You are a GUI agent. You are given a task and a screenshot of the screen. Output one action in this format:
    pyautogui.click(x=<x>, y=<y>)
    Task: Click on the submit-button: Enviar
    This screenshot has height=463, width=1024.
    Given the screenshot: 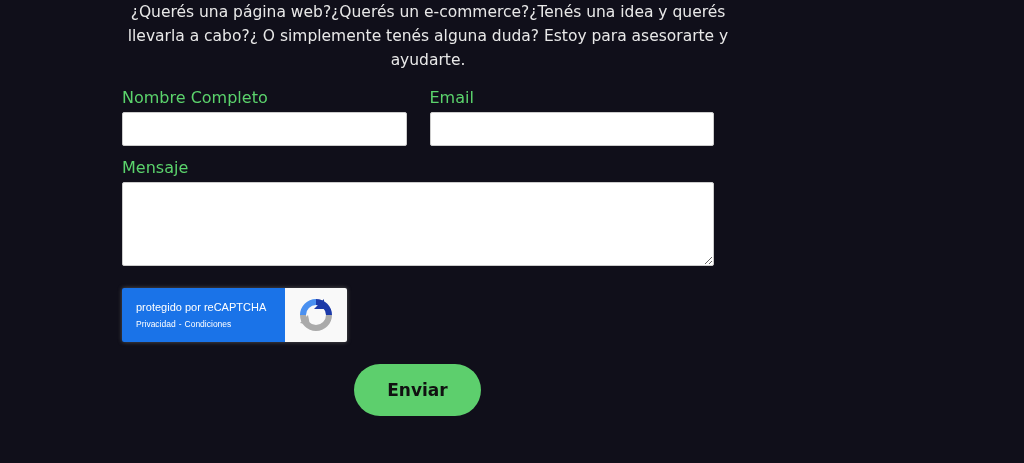 What is the action you would take?
    pyautogui.click(x=417, y=390)
    